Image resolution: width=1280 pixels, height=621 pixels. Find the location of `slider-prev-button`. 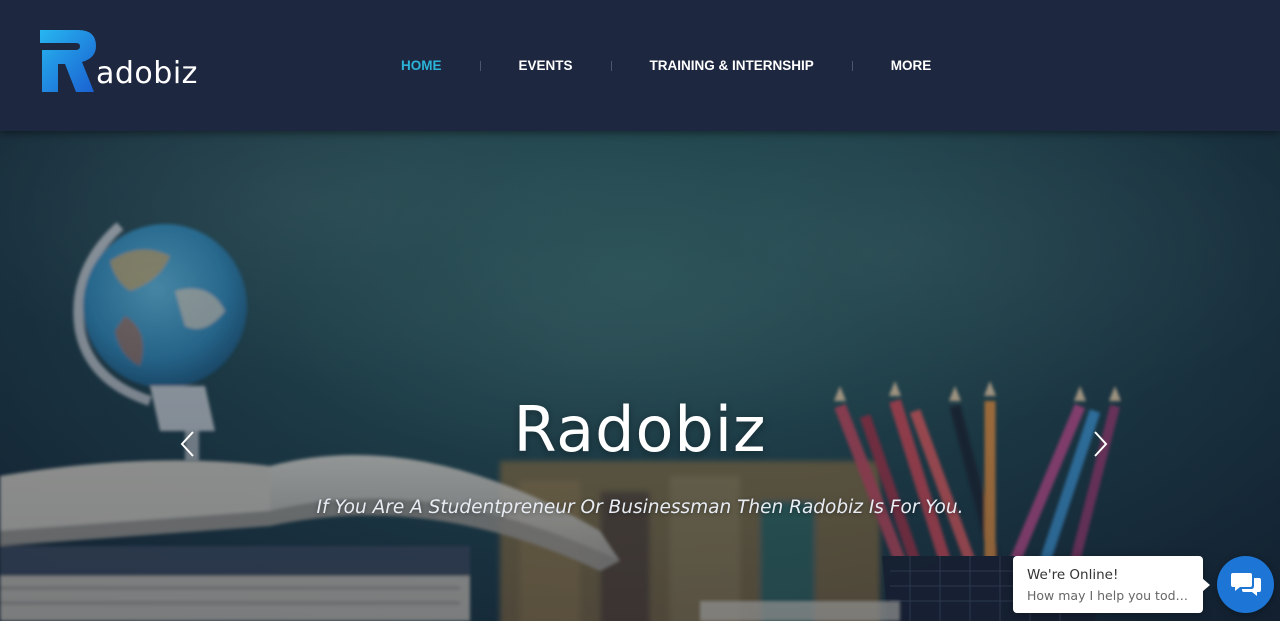

slider-prev-button is located at coordinates (189, 444).